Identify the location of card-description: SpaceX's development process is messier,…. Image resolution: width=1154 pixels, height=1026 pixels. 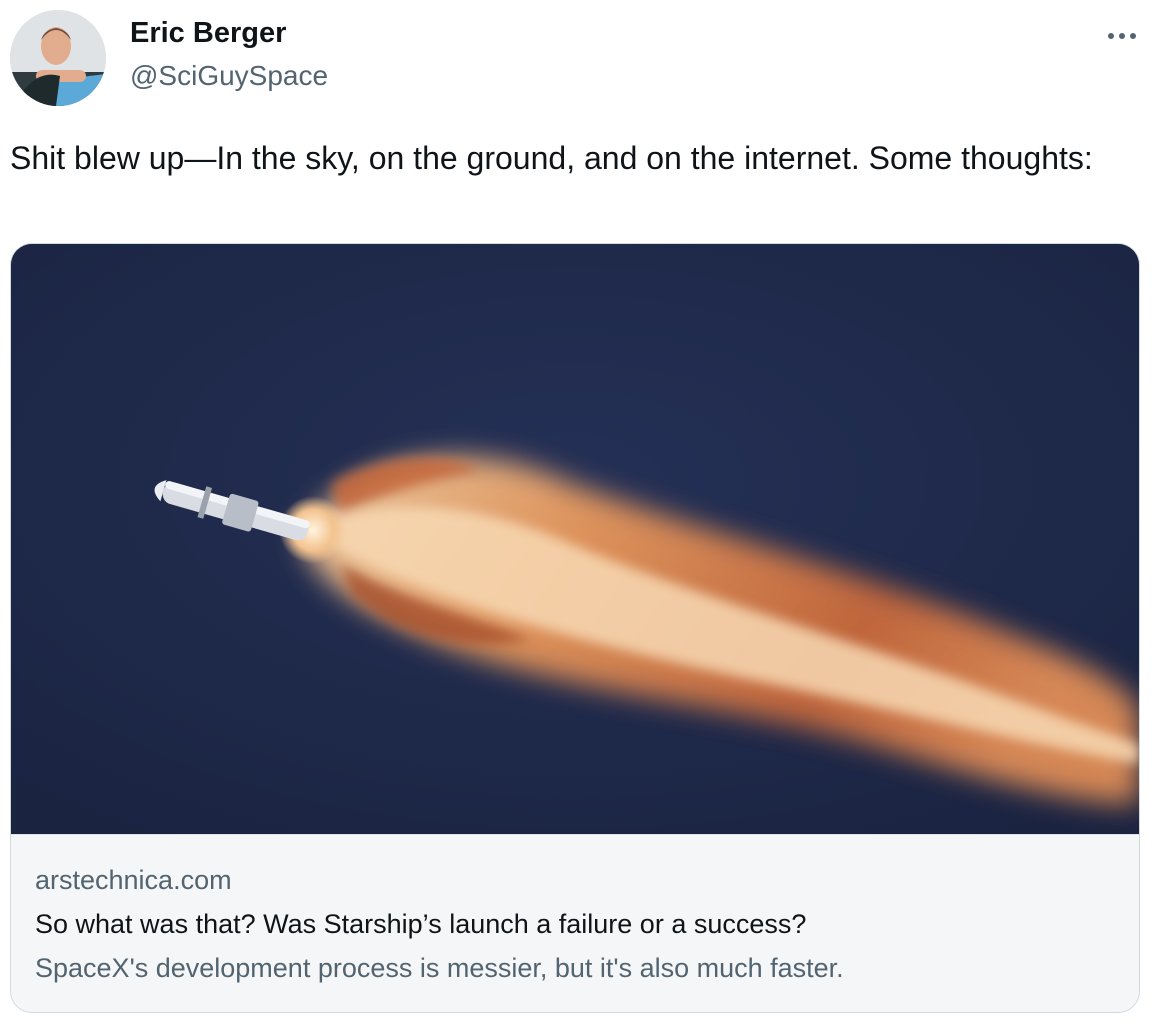
(439, 968).